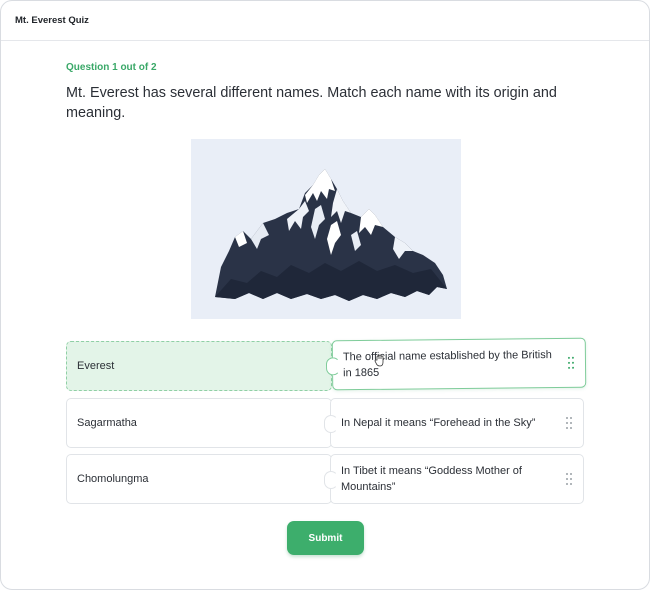  Describe the element at coordinates (325, 21) in the screenshot. I see `title-bar: Mt. Everest Quiz` at that location.